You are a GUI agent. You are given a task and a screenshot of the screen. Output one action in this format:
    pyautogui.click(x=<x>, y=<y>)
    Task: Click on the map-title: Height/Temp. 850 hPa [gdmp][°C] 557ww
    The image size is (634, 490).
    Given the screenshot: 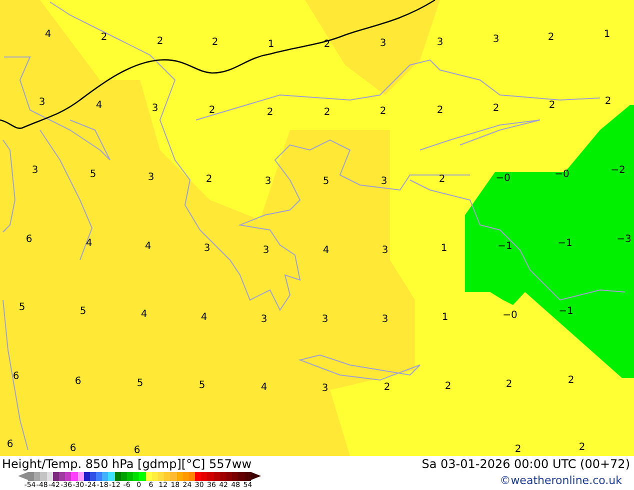 What is the action you would take?
    pyautogui.click(x=127, y=464)
    